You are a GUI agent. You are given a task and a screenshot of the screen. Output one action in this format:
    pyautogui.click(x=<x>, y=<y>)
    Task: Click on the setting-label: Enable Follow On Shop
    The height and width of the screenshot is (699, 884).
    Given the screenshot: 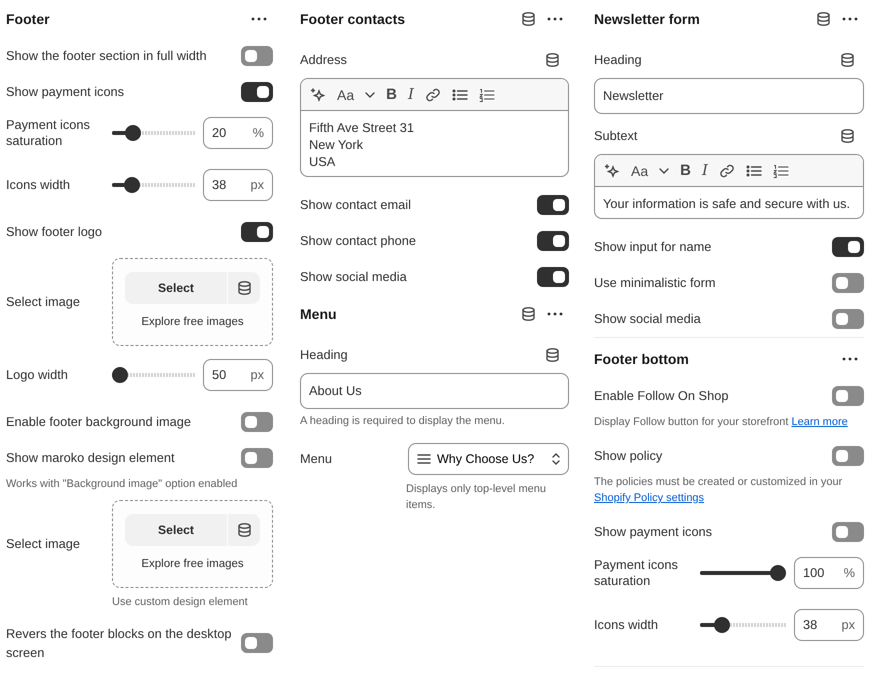 What is the action you would take?
    pyautogui.click(x=661, y=396)
    